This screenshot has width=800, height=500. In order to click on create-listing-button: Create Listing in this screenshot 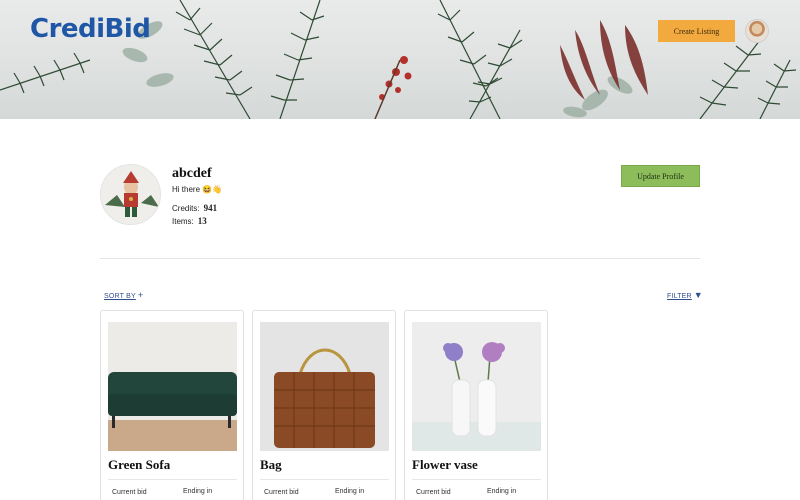, I will do `click(696, 31)`.